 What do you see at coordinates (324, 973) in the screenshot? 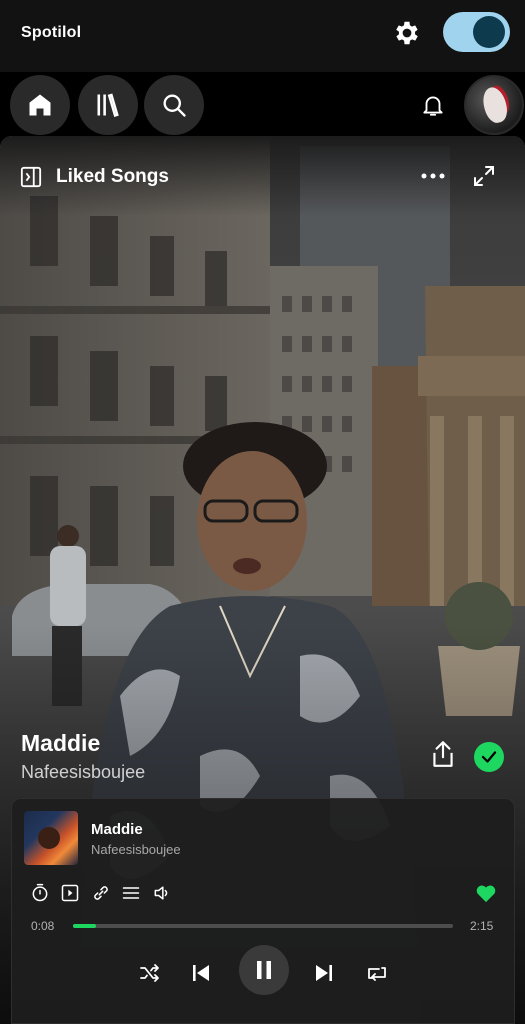
I see `next-icon` at bounding box center [324, 973].